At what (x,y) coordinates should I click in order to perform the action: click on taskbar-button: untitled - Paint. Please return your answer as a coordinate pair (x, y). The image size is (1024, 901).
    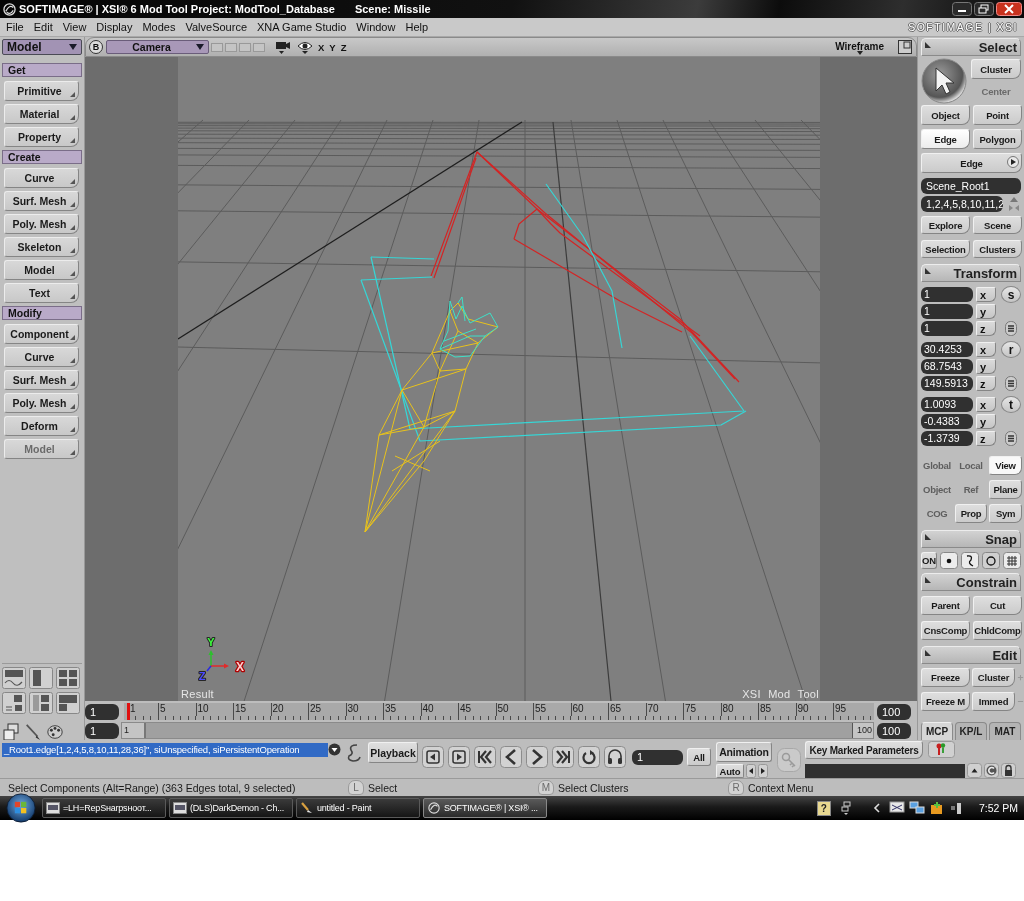
    Looking at the image, I should click on (358, 808).